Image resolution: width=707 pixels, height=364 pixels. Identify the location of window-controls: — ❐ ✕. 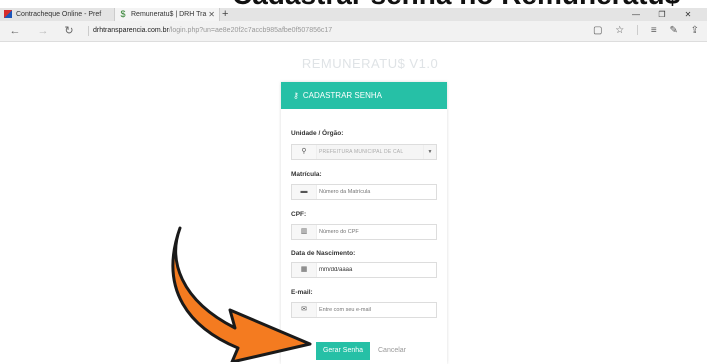
(662, 14).